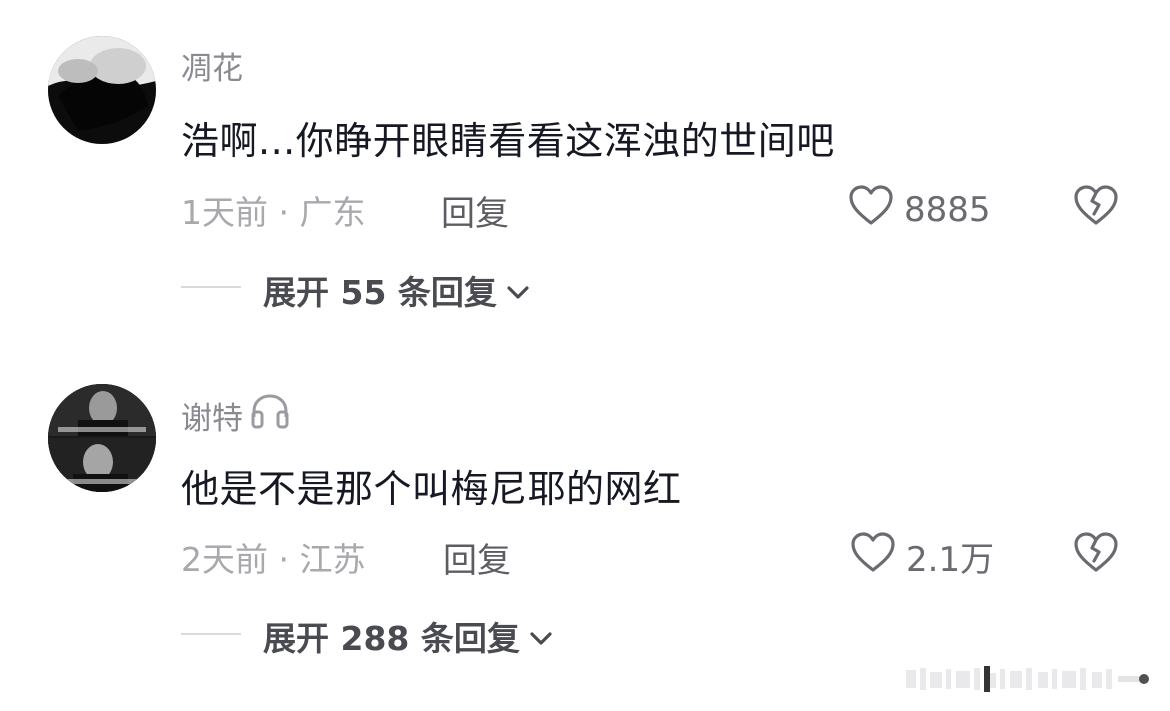  What do you see at coordinates (236, 415) in the screenshot?
I see `username: 谢特` at bounding box center [236, 415].